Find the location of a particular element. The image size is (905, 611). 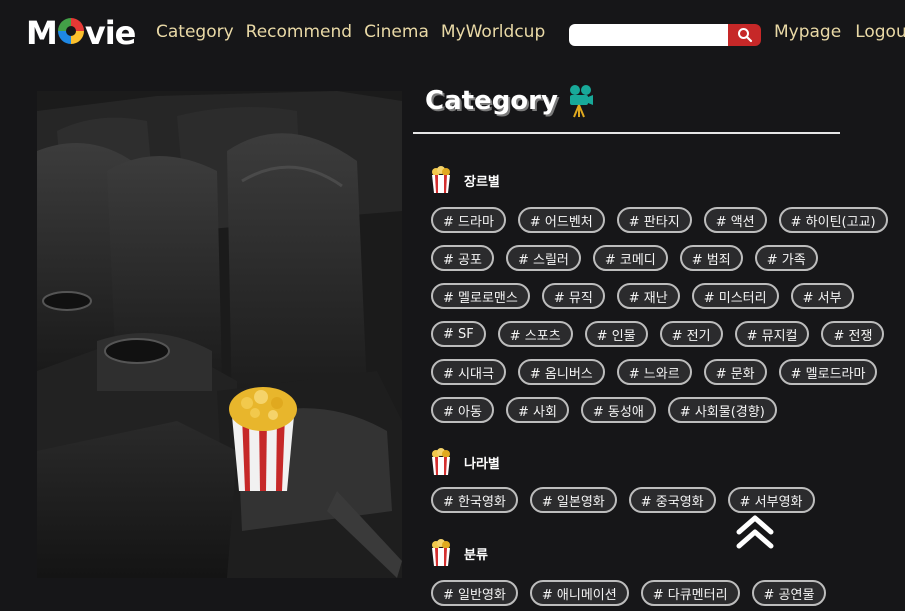

tag-chip: # 전쟁 is located at coordinates (853, 334).